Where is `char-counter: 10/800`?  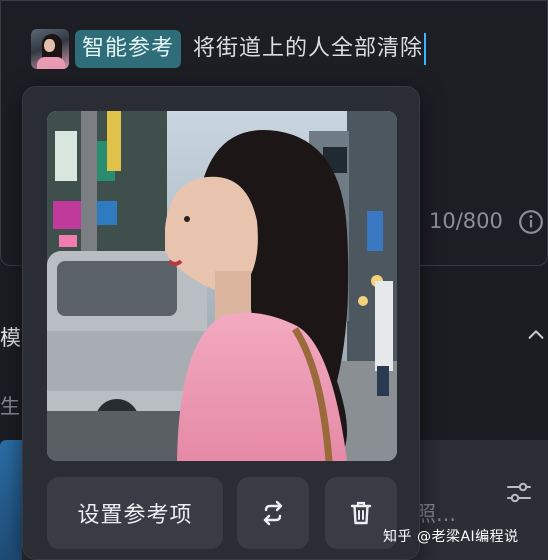
char-counter: 10/800 is located at coordinates (466, 221).